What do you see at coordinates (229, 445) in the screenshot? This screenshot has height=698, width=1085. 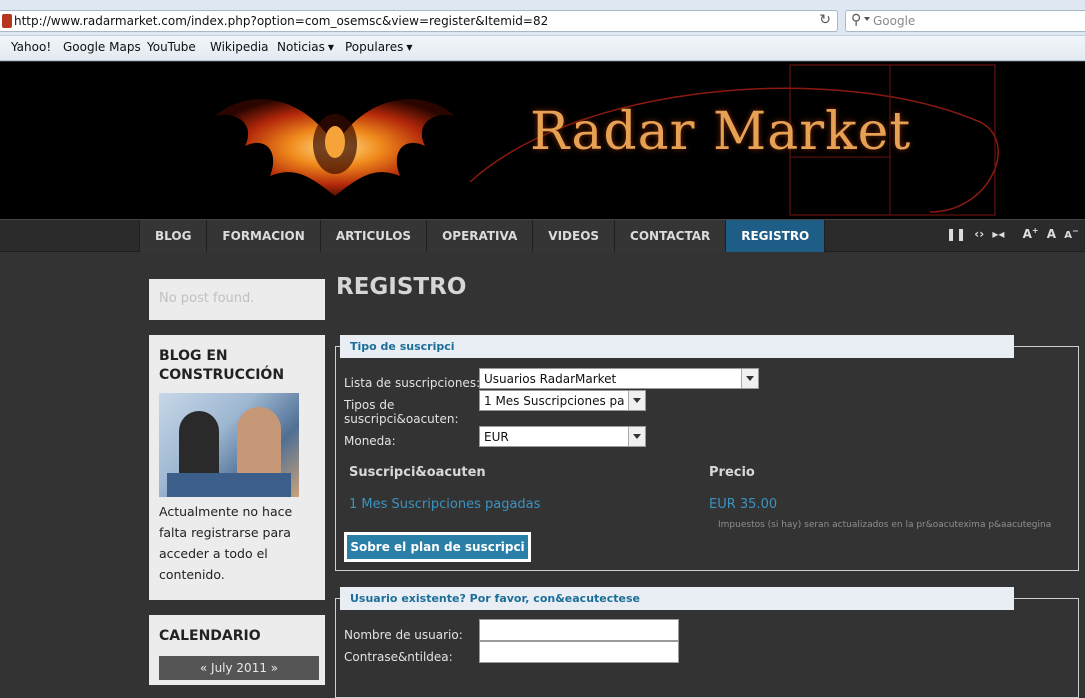 I see `blog-image` at bounding box center [229, 445].